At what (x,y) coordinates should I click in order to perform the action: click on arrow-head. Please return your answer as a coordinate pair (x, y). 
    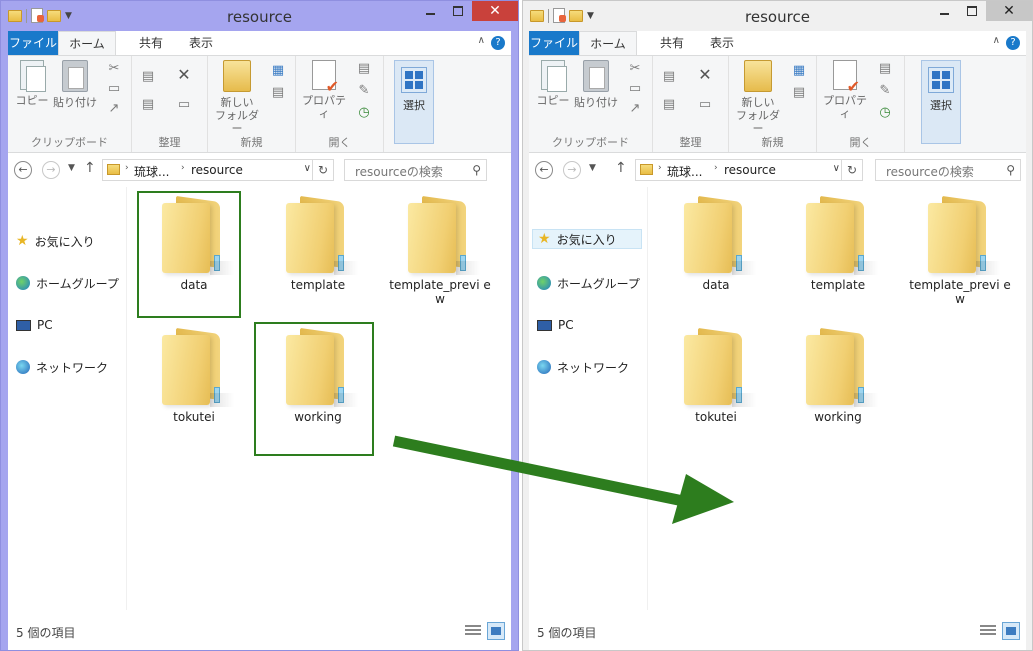
    Looking at the image, I should click on (703, 499).